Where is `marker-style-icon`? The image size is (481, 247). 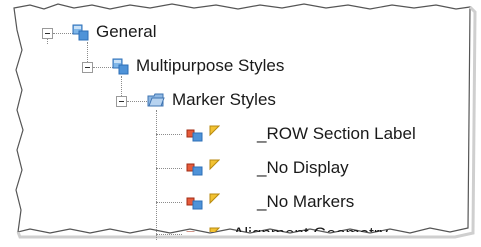
marker-style-icon is located at coordinates (203, 229).